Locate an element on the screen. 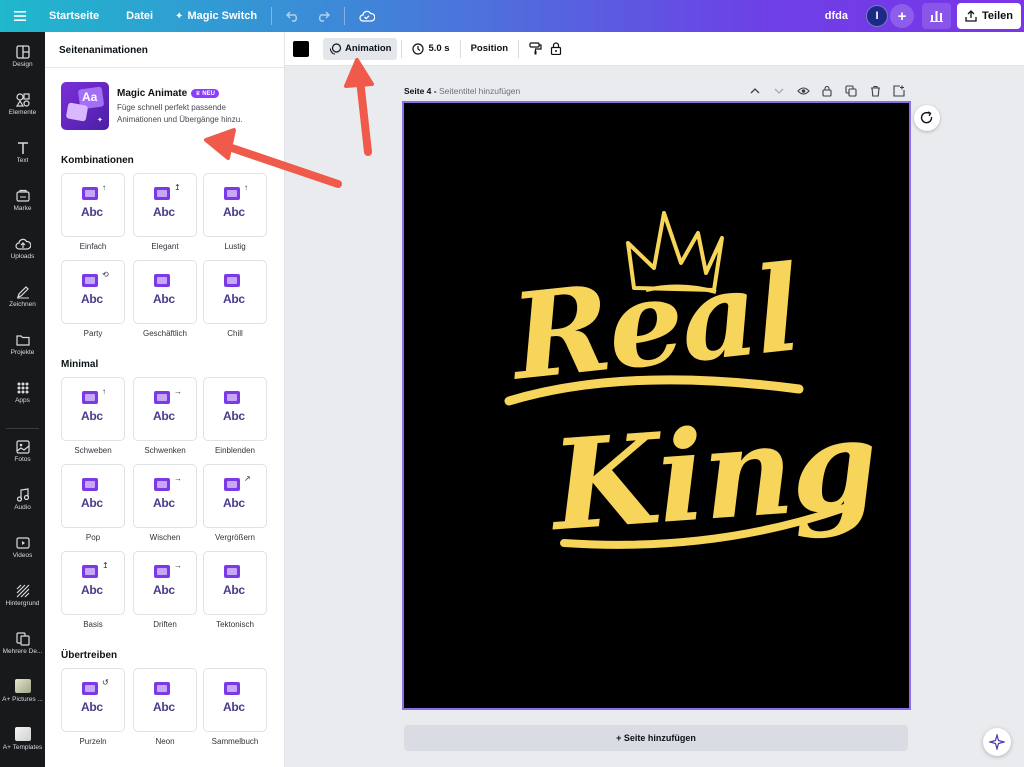  redo-icon is located at coordinates (325, 16).